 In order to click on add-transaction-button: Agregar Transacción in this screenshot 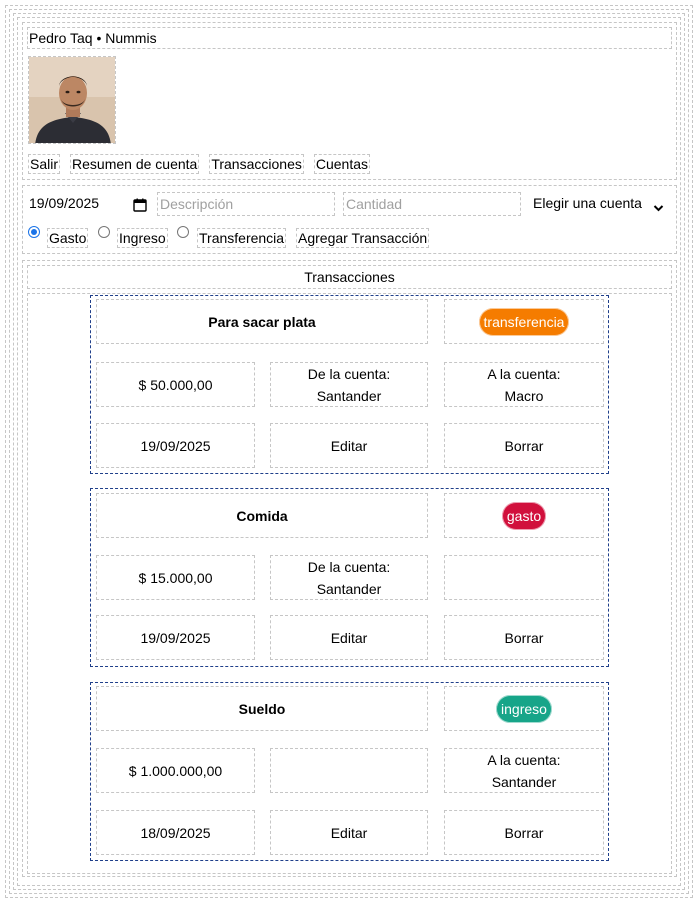, I will do `click(363, 238)`.